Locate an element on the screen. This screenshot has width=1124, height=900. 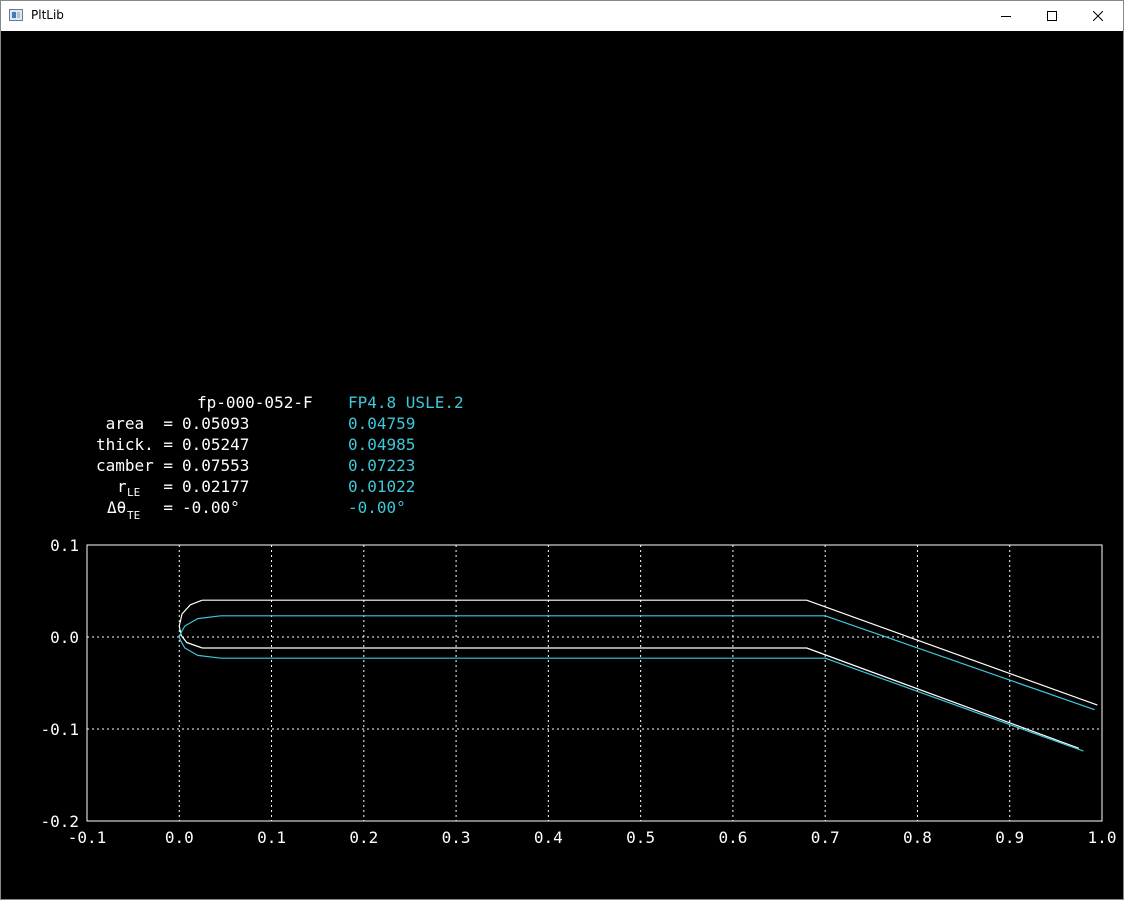
legend-value-rle-b: 0.01022 is located at coordinates (381, 486).